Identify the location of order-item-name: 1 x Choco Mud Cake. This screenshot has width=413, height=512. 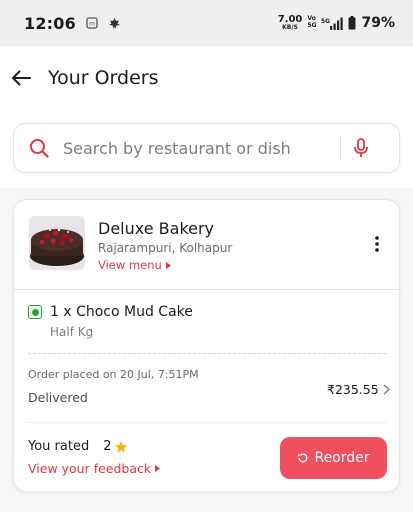
(121, 312).